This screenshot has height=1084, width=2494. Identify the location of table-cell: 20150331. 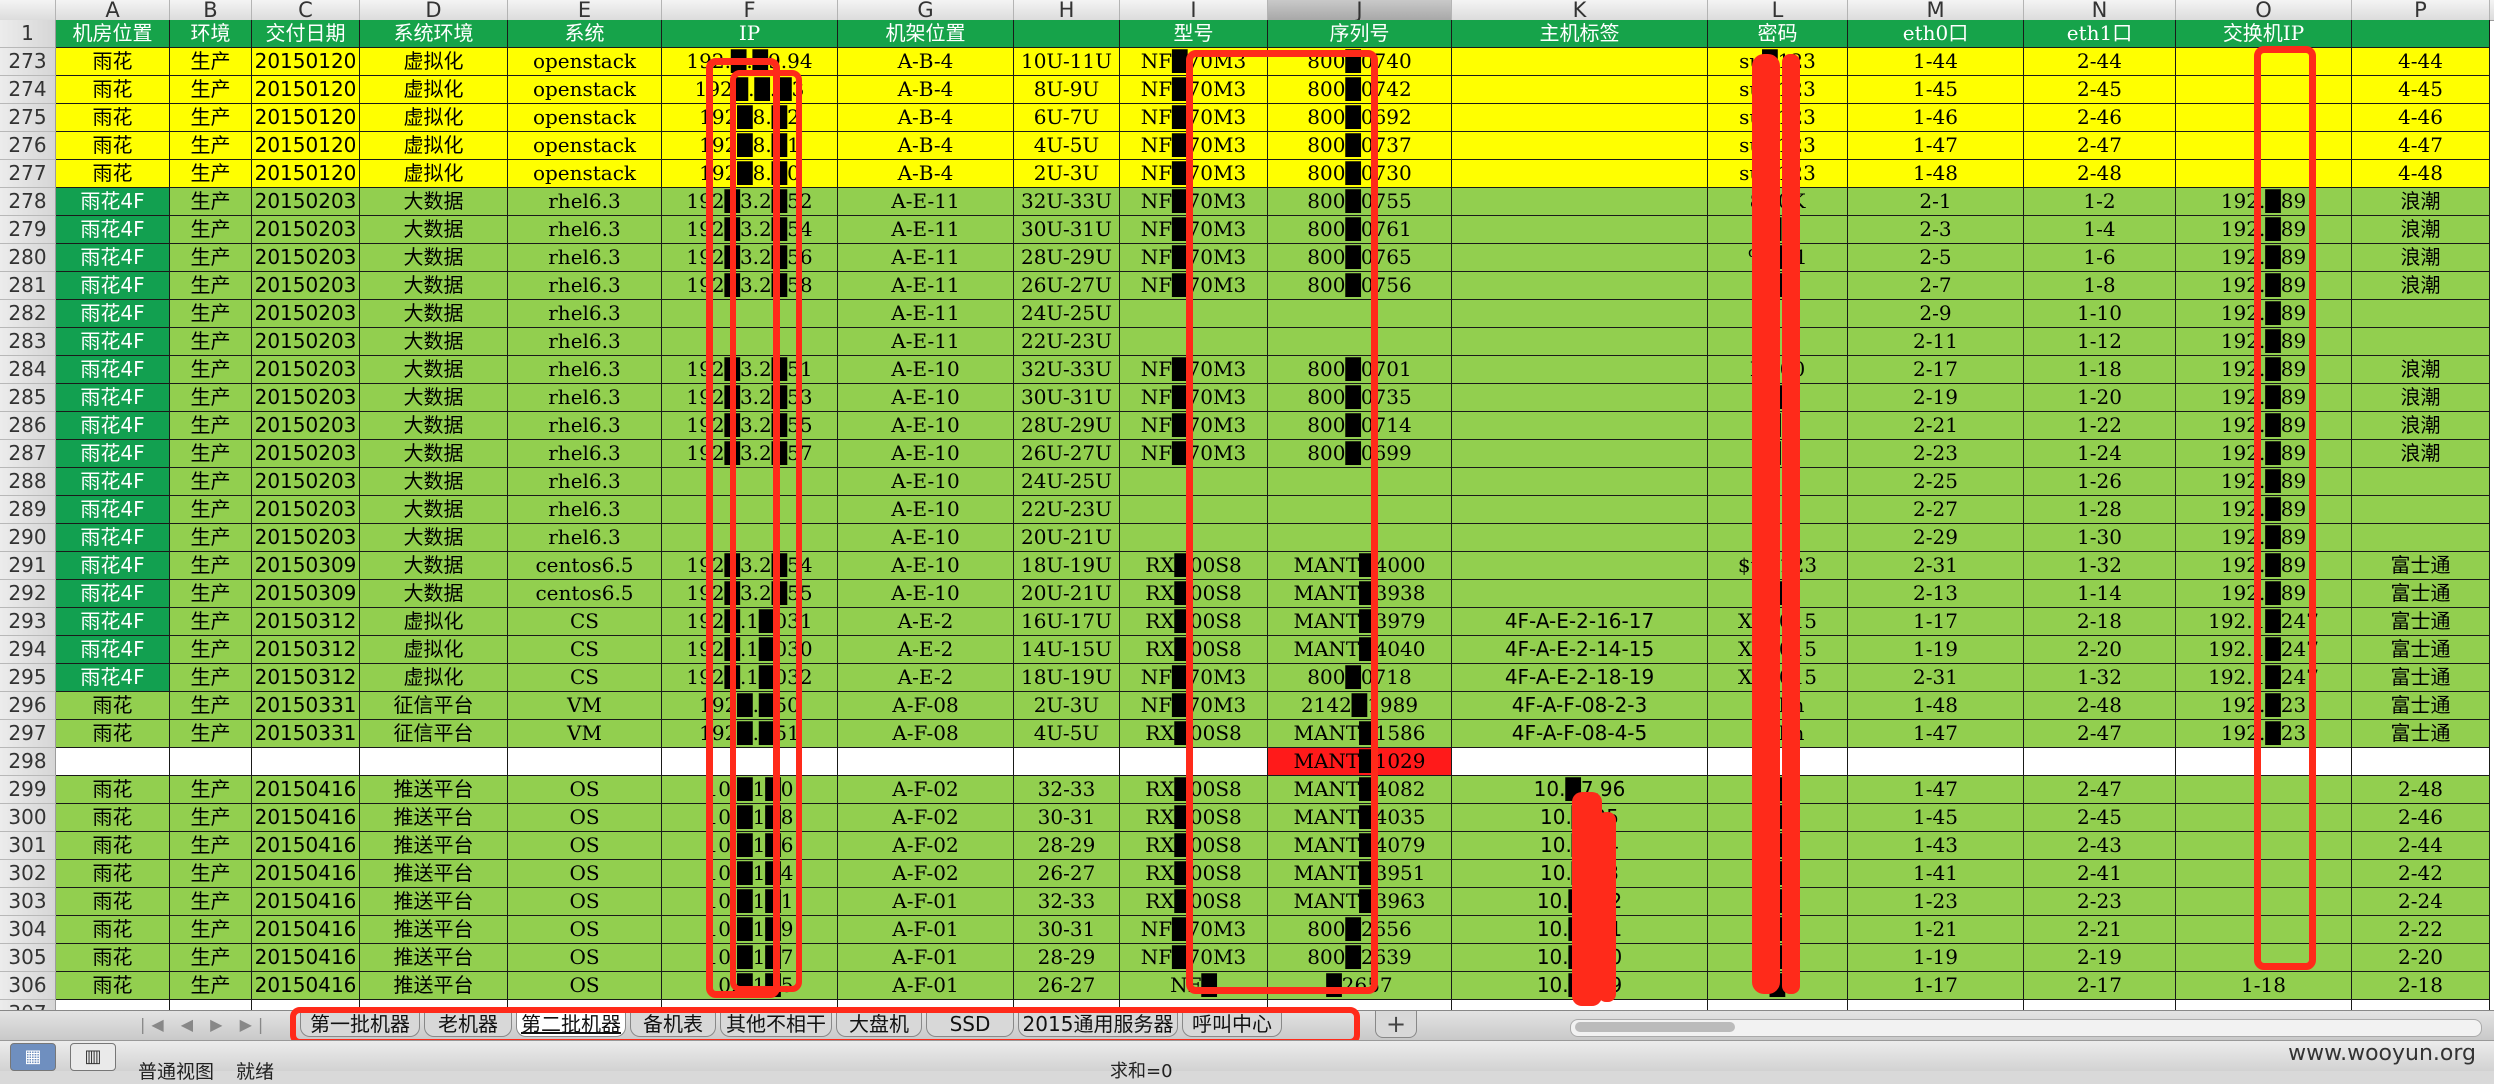
(306, 706).